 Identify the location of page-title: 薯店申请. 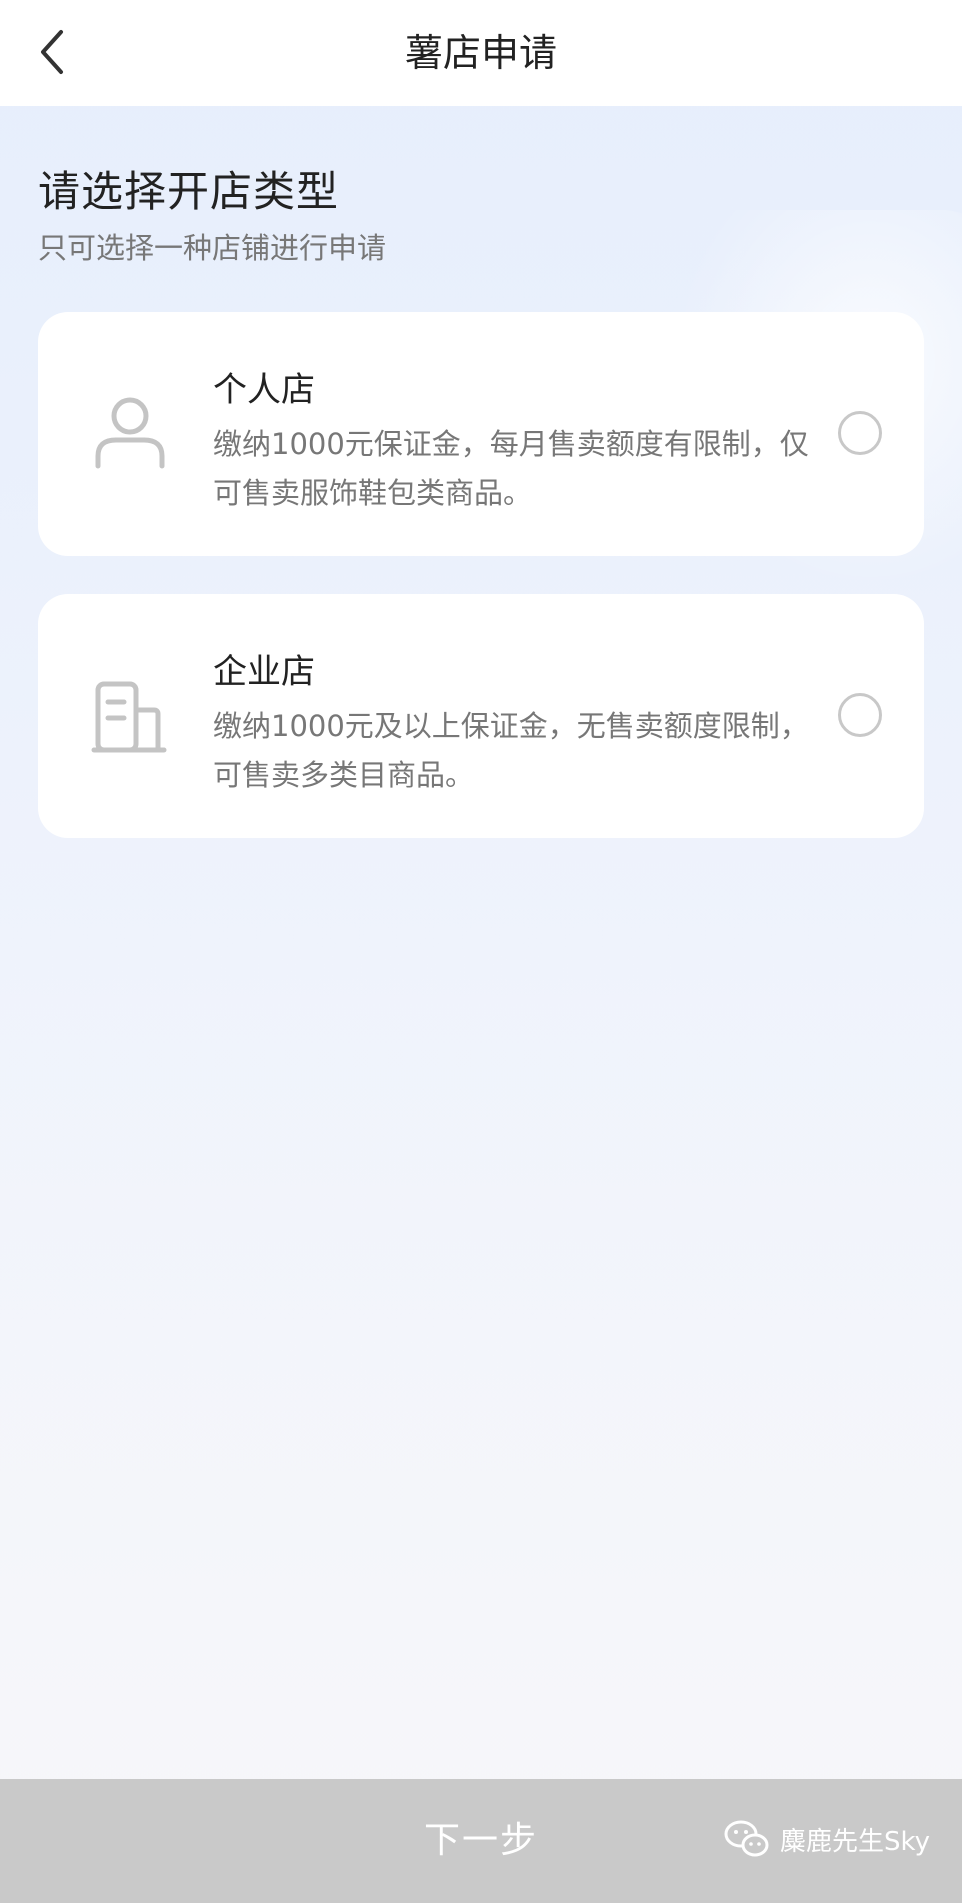
(480, 53).